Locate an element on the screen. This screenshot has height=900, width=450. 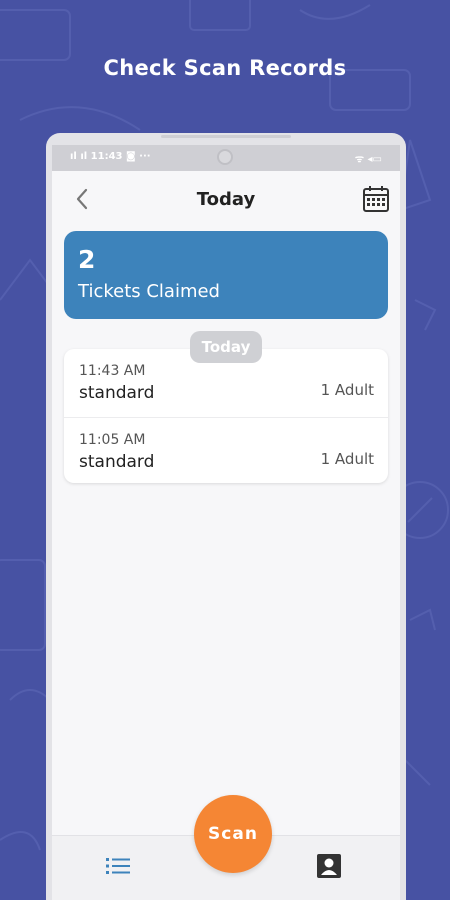
calendar-button is located at coordinates (376, 199).